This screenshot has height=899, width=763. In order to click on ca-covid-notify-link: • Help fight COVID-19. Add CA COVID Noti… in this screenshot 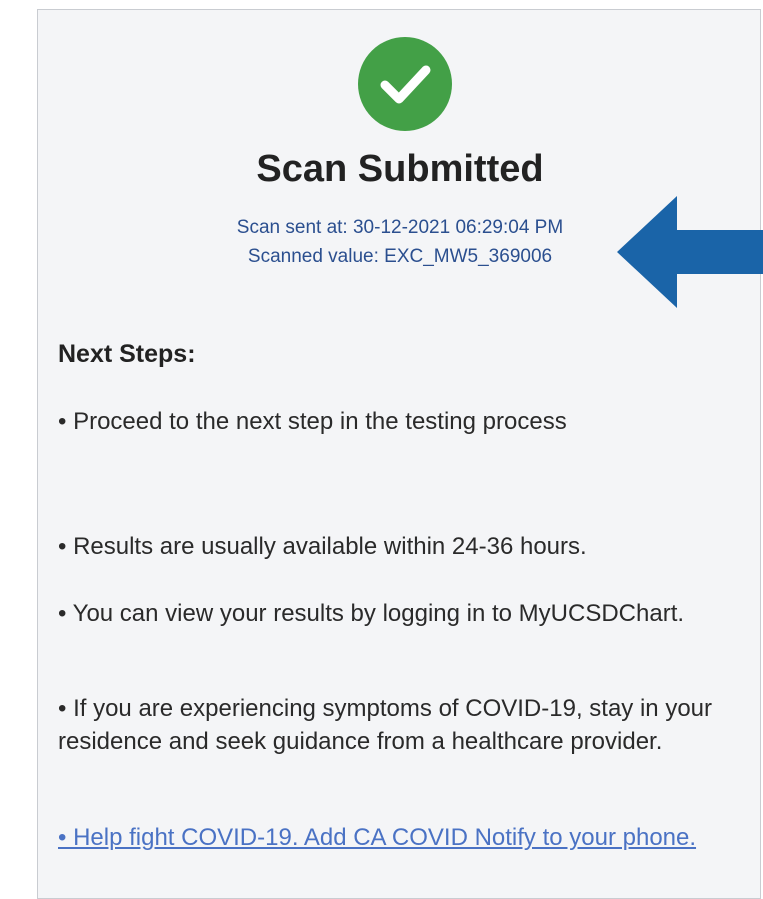, I will do `click(408, 837)`.